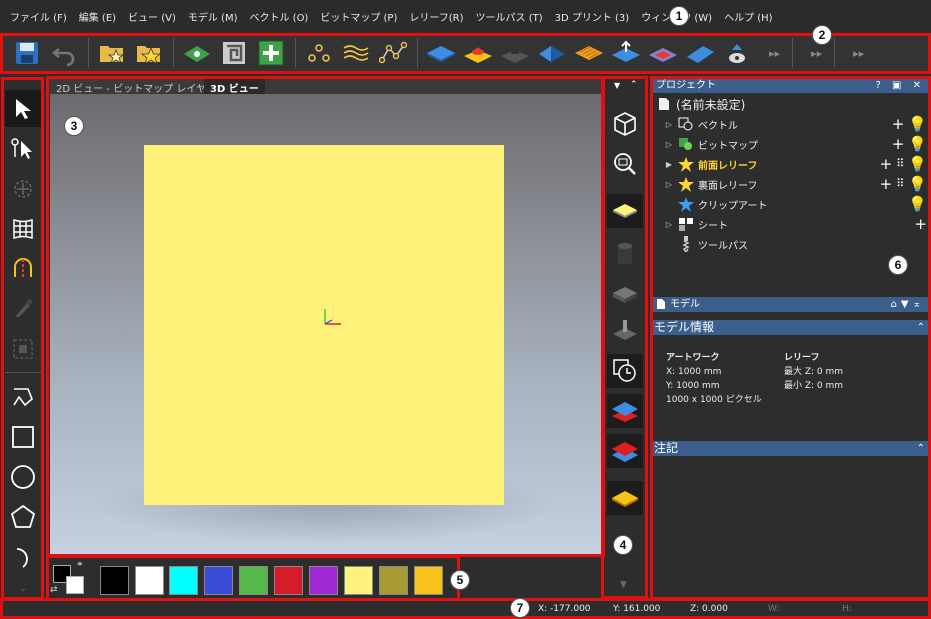 The image size is (931, 619). Describe the element at coordinates (356, 53) in the screenshot. I see `smooth-vectors-button` at that location.